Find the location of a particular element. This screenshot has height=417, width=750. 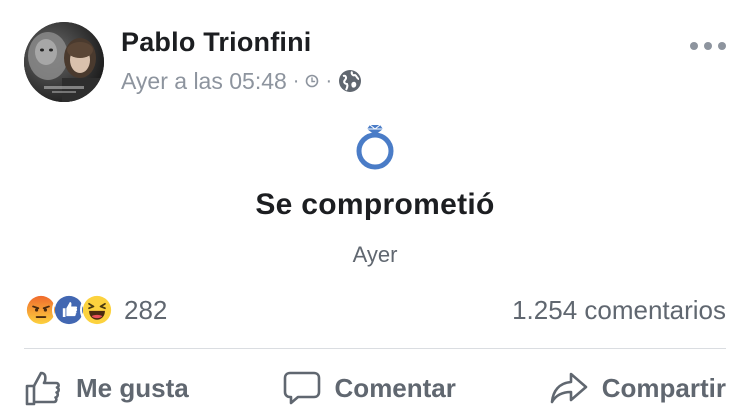

globe-icon is located at coordinates (350, 81).